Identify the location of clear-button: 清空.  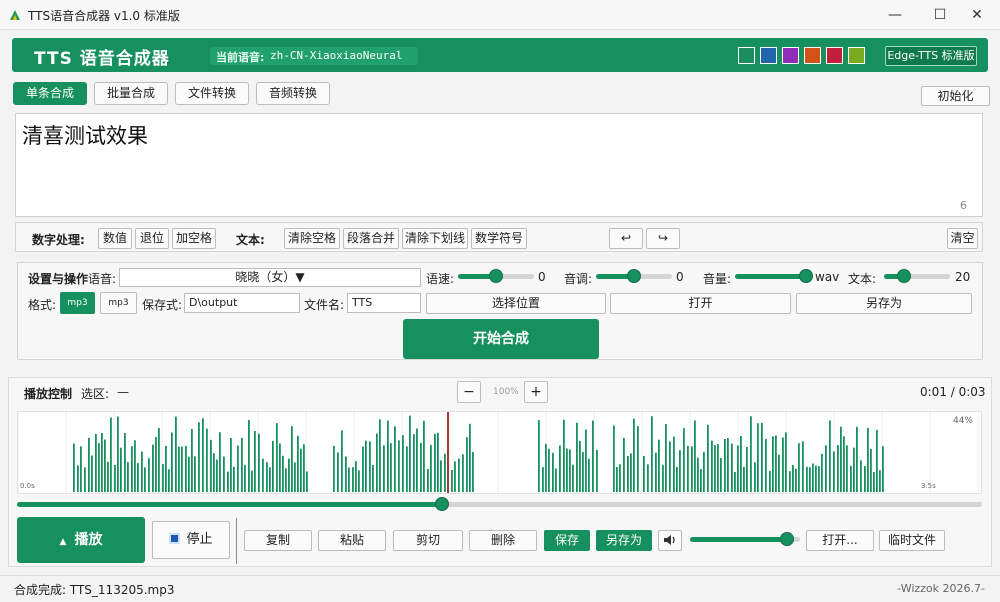
(962, 238).